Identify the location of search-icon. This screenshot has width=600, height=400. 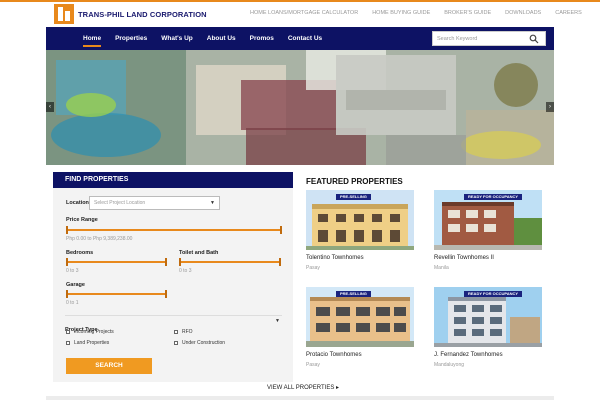
(534, 39).